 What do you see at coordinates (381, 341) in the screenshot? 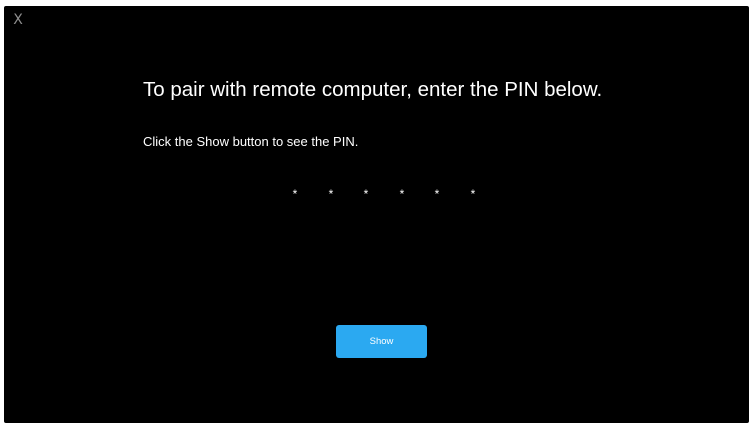
I see `show-pin-button: Show` at bounding box center [381, 341].